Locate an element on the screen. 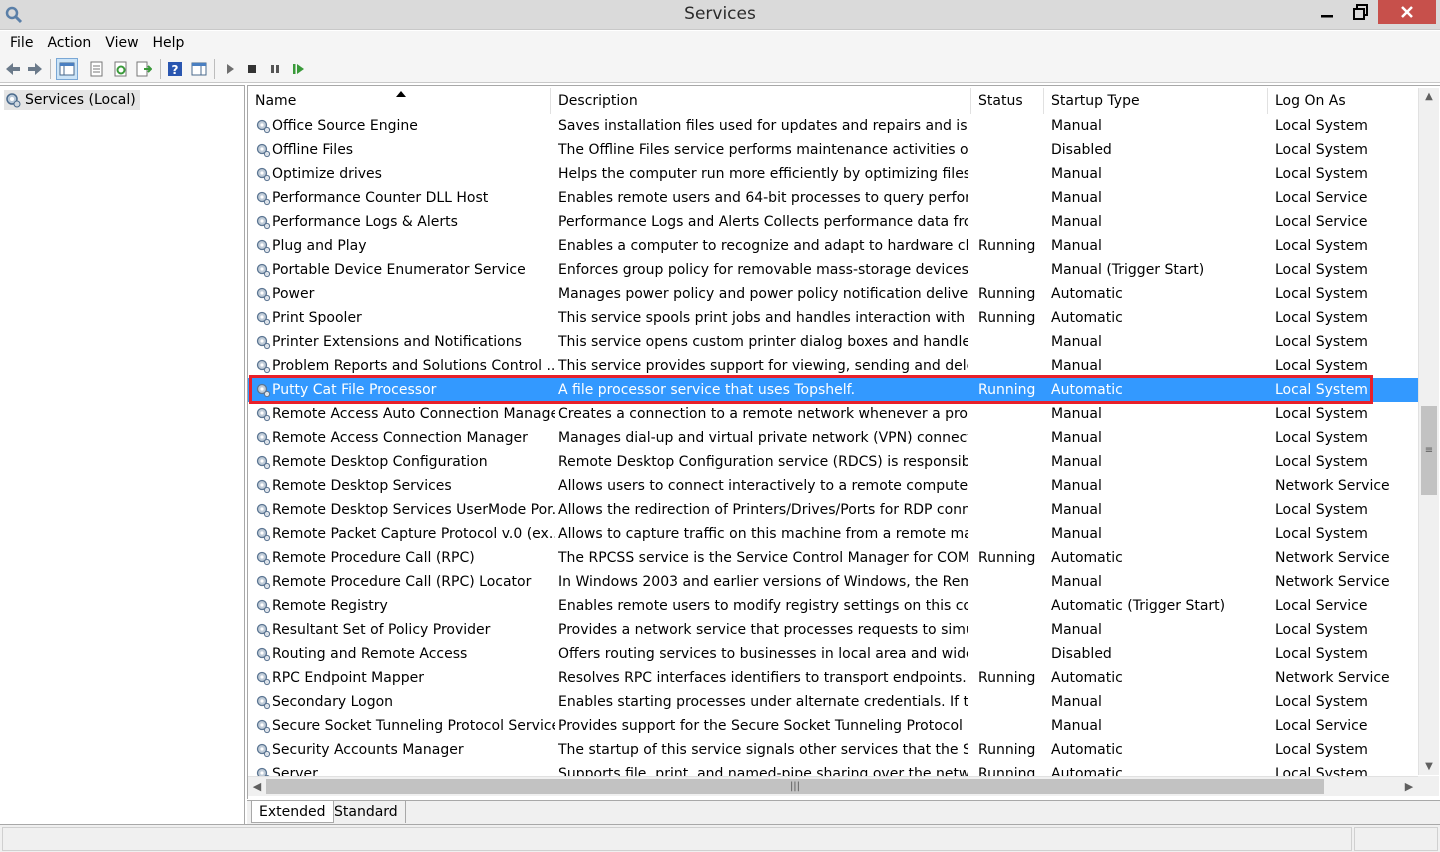 This screenshot has height=852, width=1440. menu-file: File is located at coordinates (21, 43).